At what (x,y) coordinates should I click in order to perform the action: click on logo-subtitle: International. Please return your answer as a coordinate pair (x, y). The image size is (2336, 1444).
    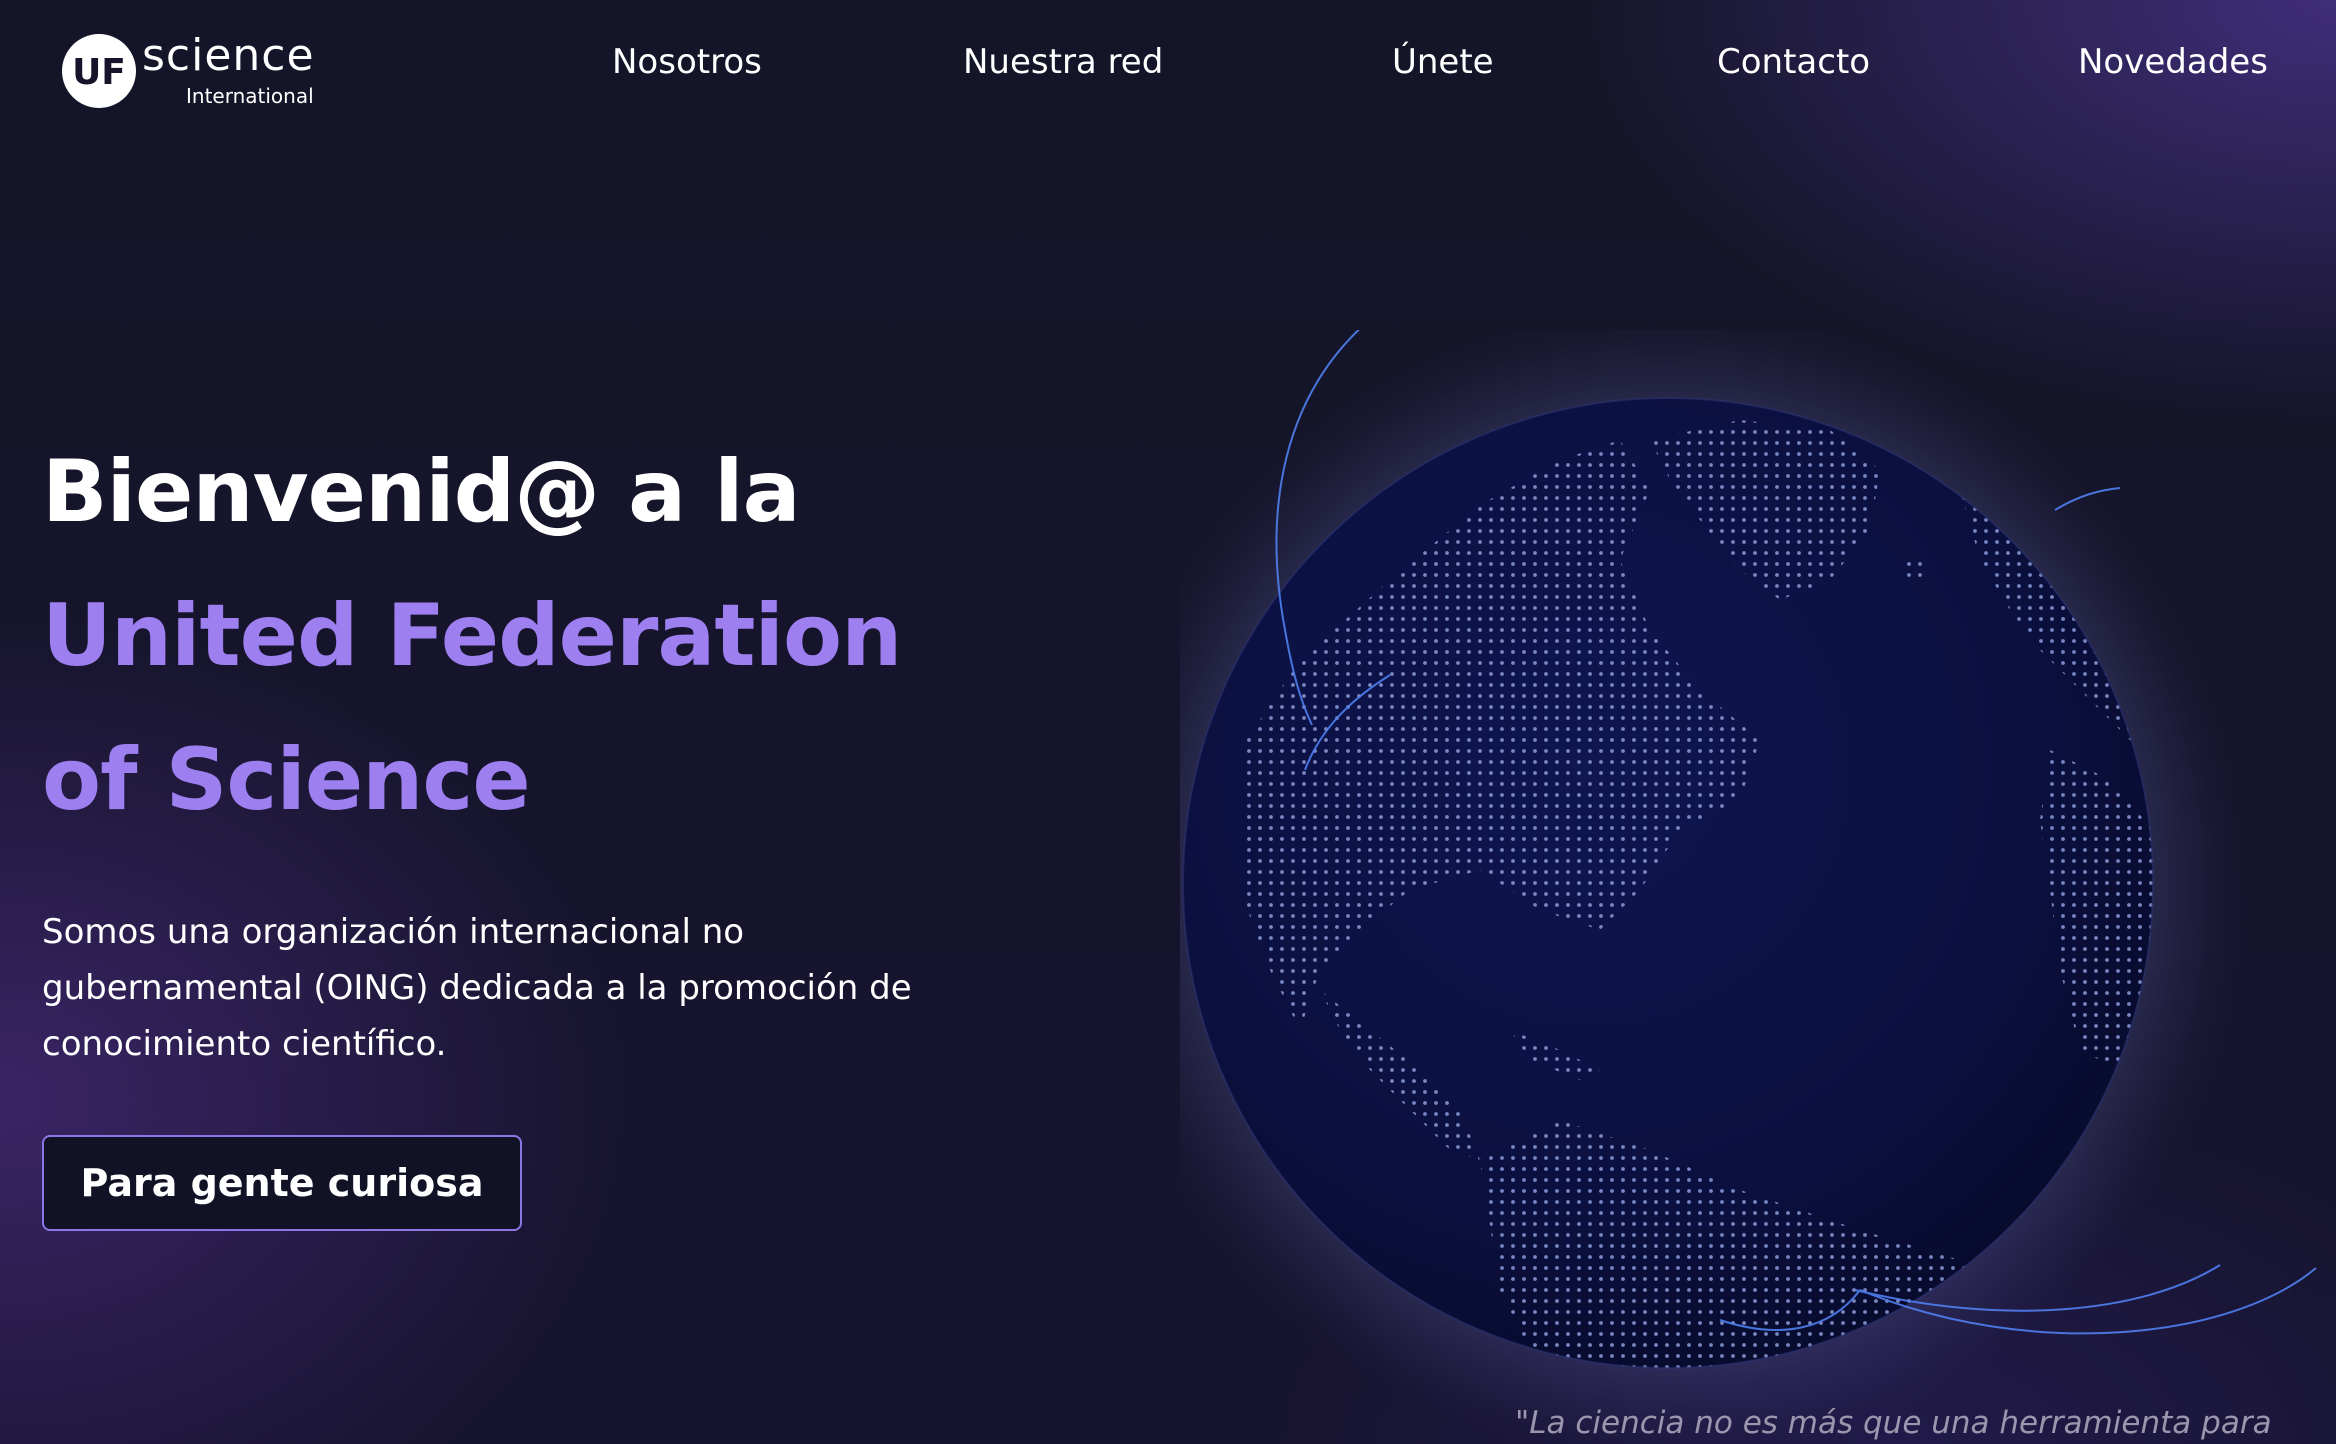
    Looking at the image, I should click on (250, 96).